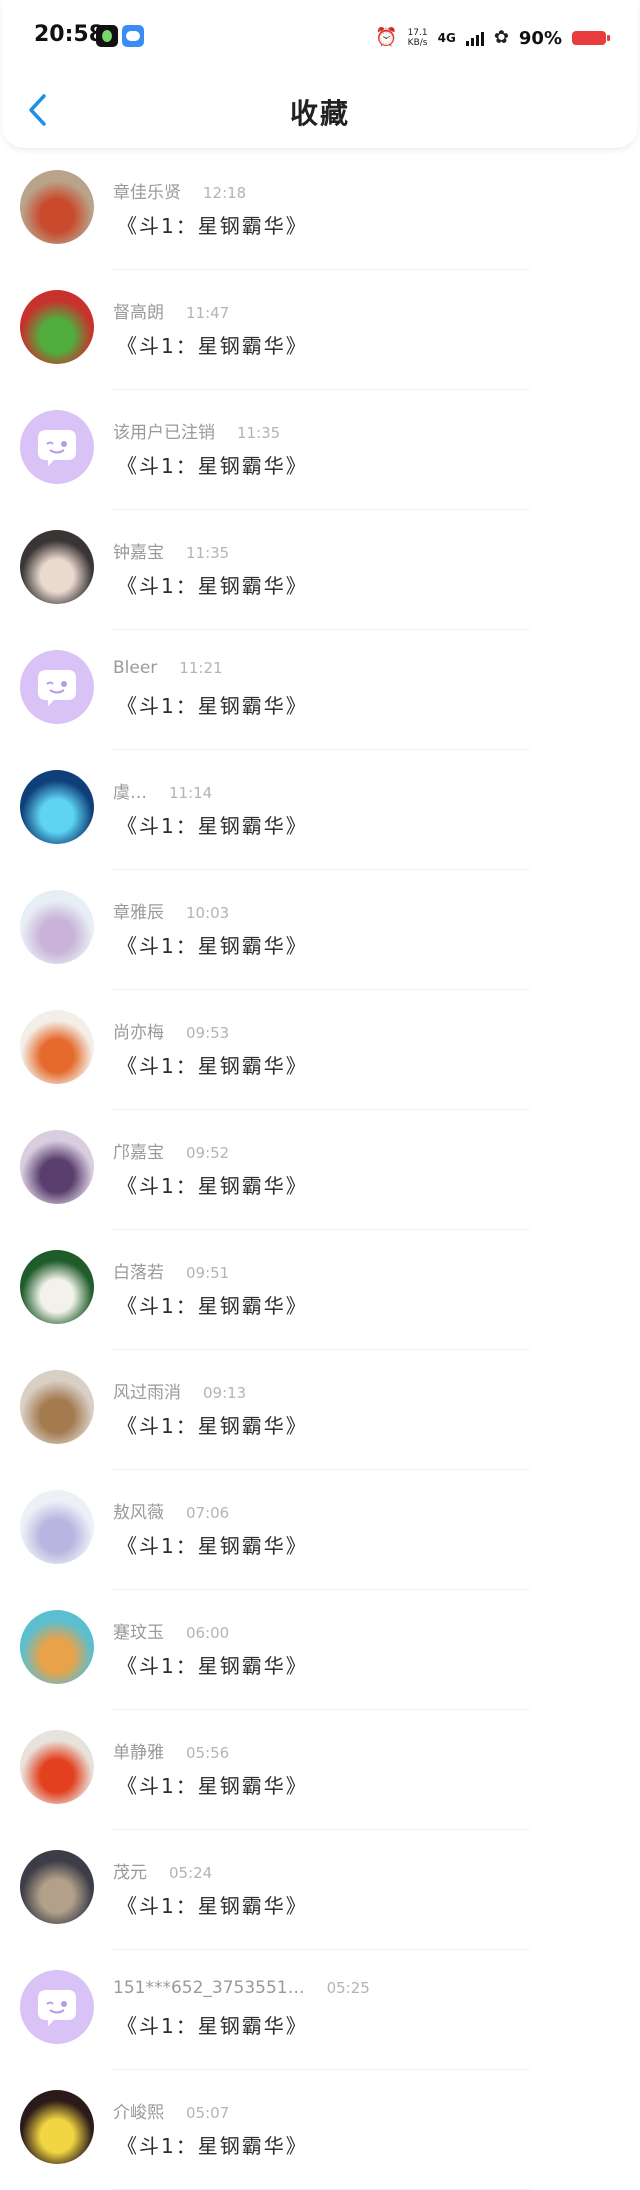 This screenshot has width=640, height=2190. What do you see at coordinates (208, 1753) in the screenshot?
I see `message-time: 05:56` at bounding box center [208, 1753].